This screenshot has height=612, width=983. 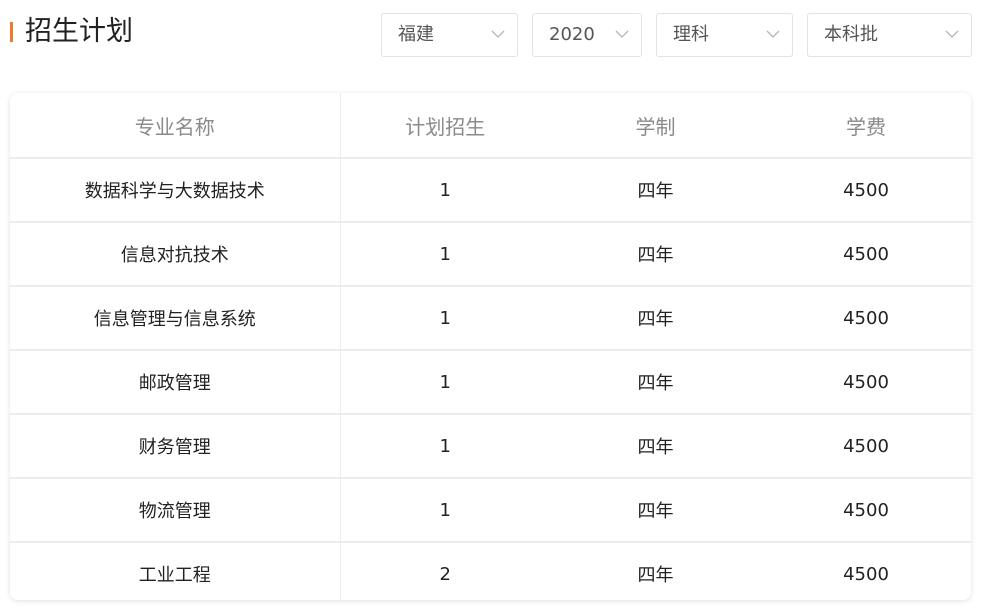 What do you see at coordinates (445, 574) in the screenshot?
I see `cell-plan-count: 2` at bounding box center [445, 574].